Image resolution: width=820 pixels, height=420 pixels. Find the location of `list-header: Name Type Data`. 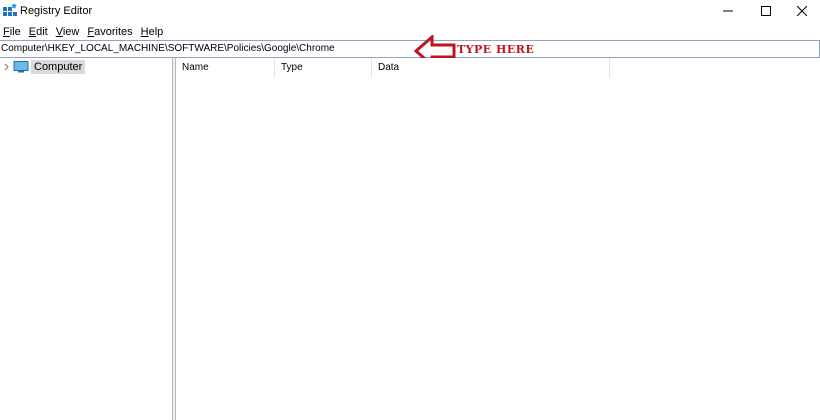

list-header: Name Type Data is located at coordinates (498, 68).